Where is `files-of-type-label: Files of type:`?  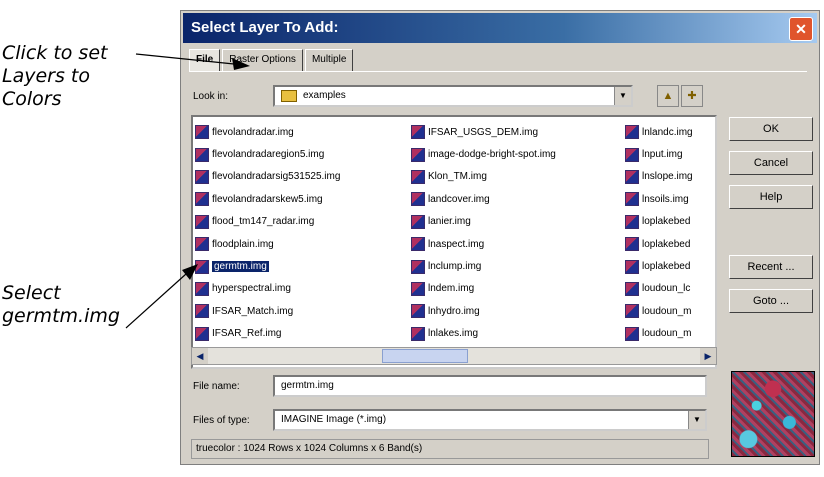
files-of-type-label: Files of type: is located at coordinates (221, 420).